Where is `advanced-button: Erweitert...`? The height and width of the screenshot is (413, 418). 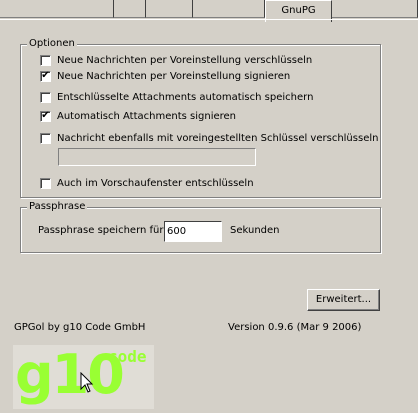
advanced-button: Erweitert... is located at coordinates (343, 300).